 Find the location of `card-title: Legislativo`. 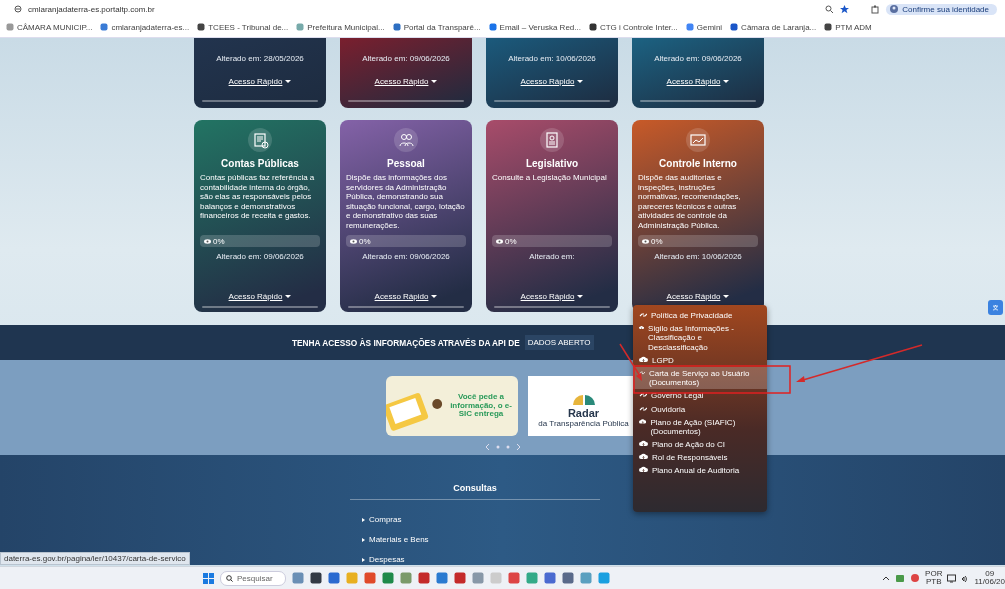

card-title: Legislativo is located at coordinates (552, 163).